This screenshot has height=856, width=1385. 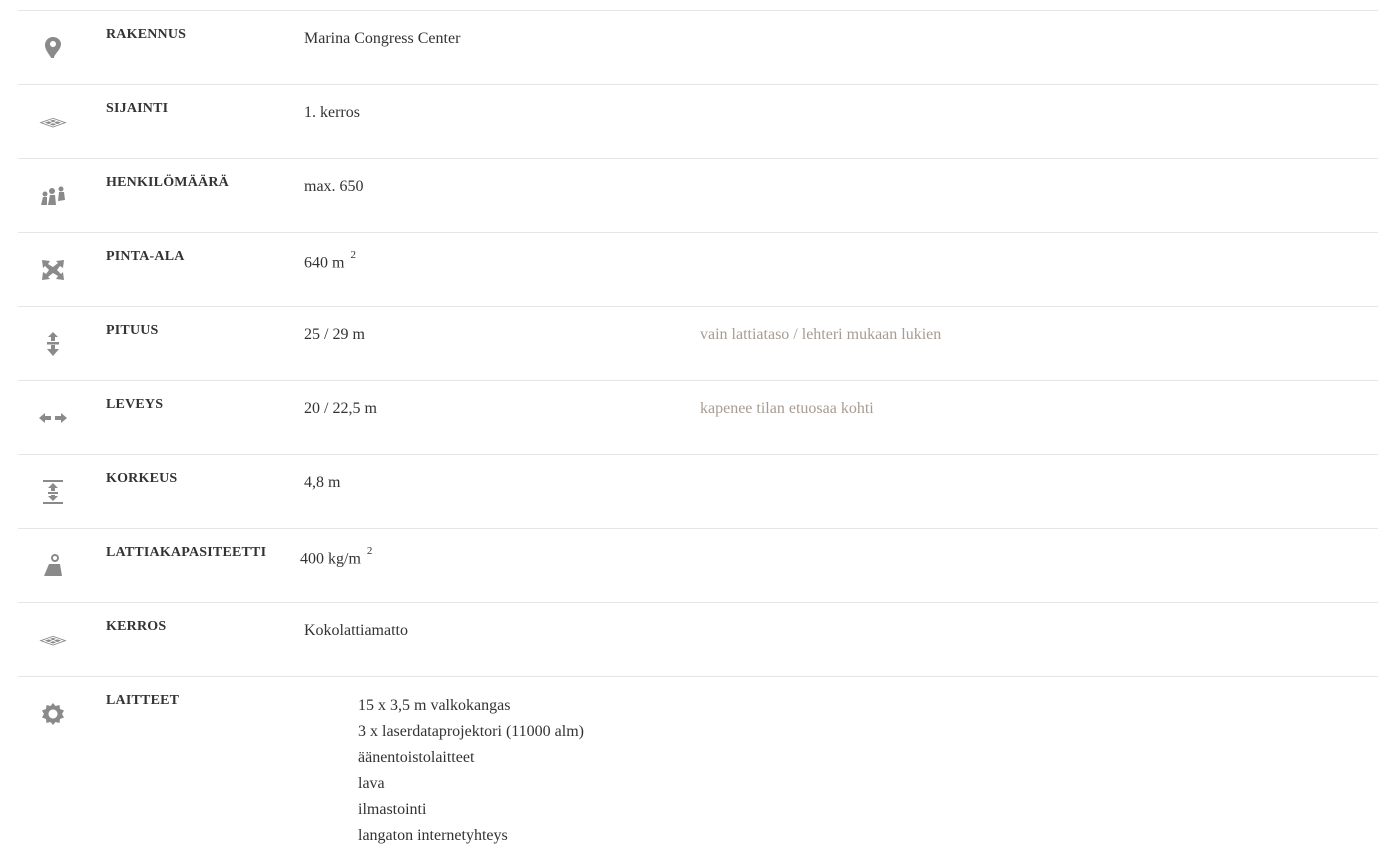 What do you see at coordinates (132, 330) in the screenshot?
I see `row-label: PITUUS` at bounding box center [132, 330].